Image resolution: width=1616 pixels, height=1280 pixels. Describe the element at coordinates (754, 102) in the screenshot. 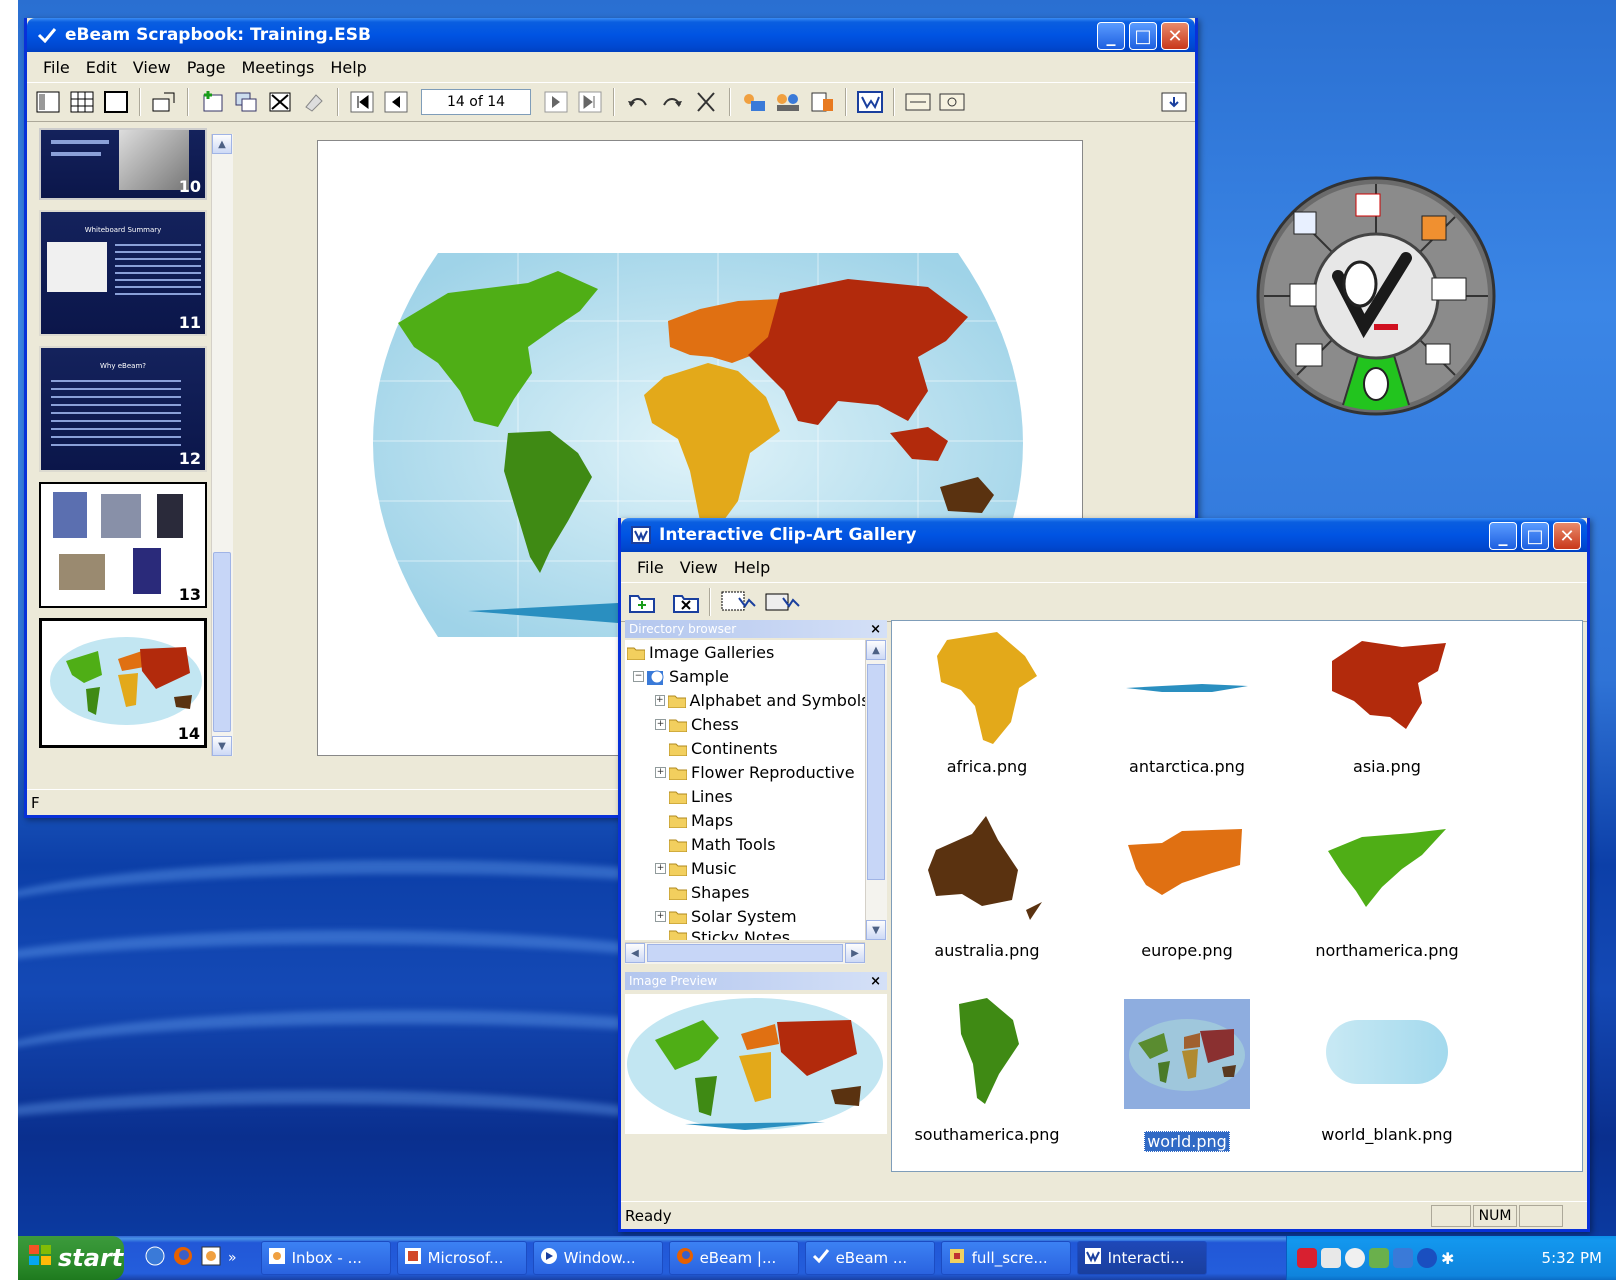

I see `share-meeting-icon` at that location.